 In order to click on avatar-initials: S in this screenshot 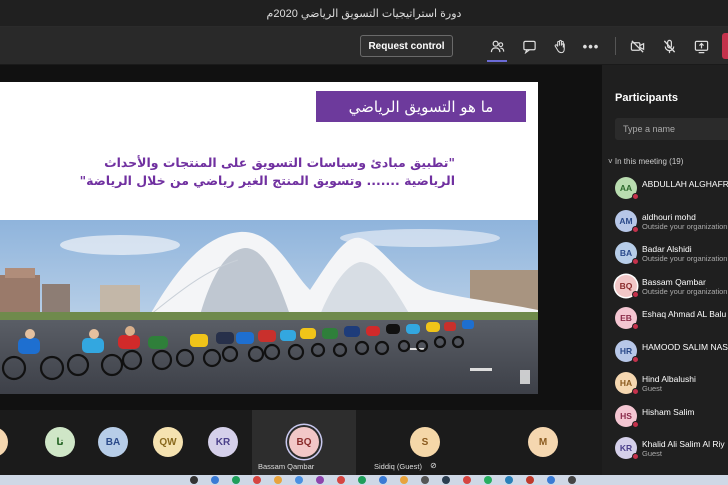, I will do `click(425, 442)`.